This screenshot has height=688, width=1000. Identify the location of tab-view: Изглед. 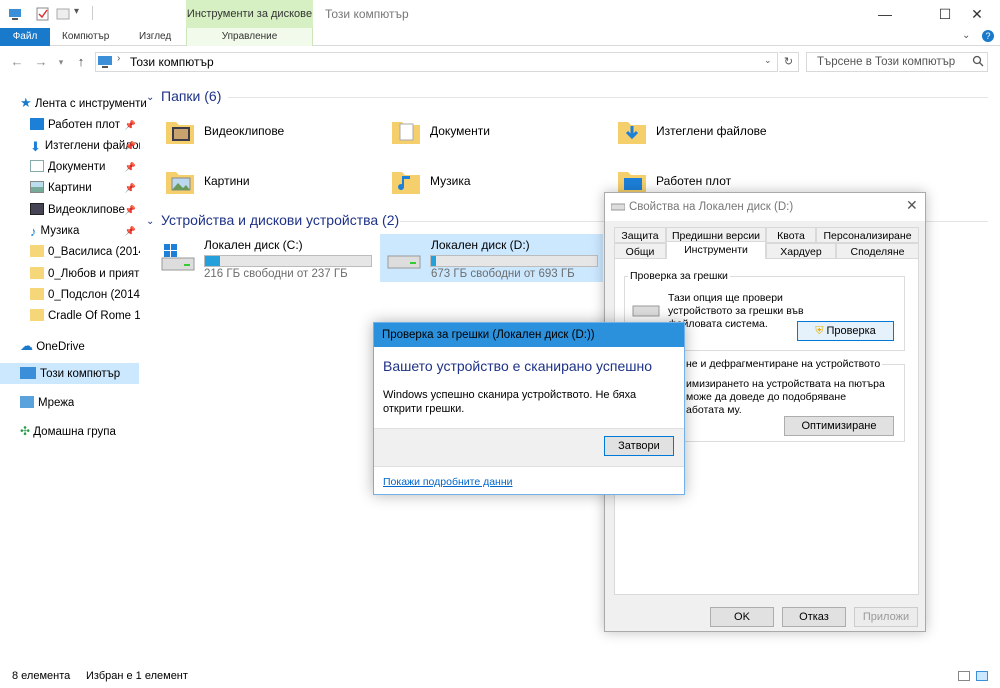
(155, 37).